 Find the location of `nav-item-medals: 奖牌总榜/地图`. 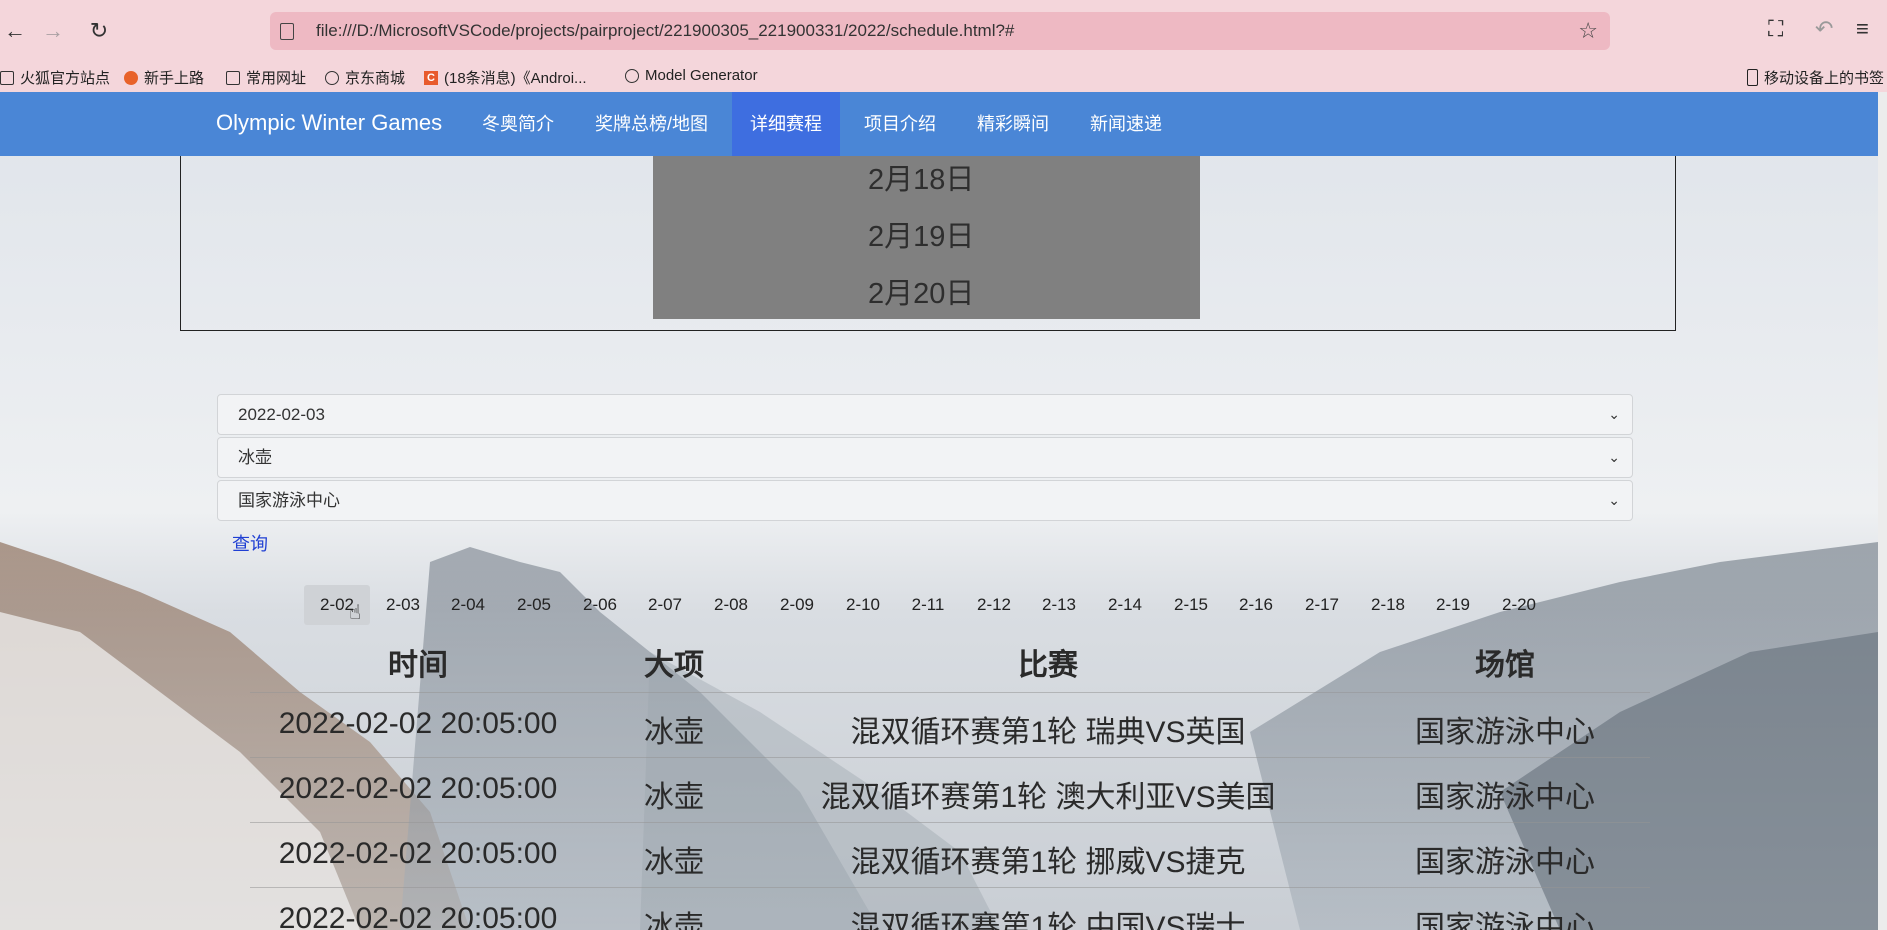

nav-item-medals: 奖牌总榜/地图 is located at coordinates (651, 124).